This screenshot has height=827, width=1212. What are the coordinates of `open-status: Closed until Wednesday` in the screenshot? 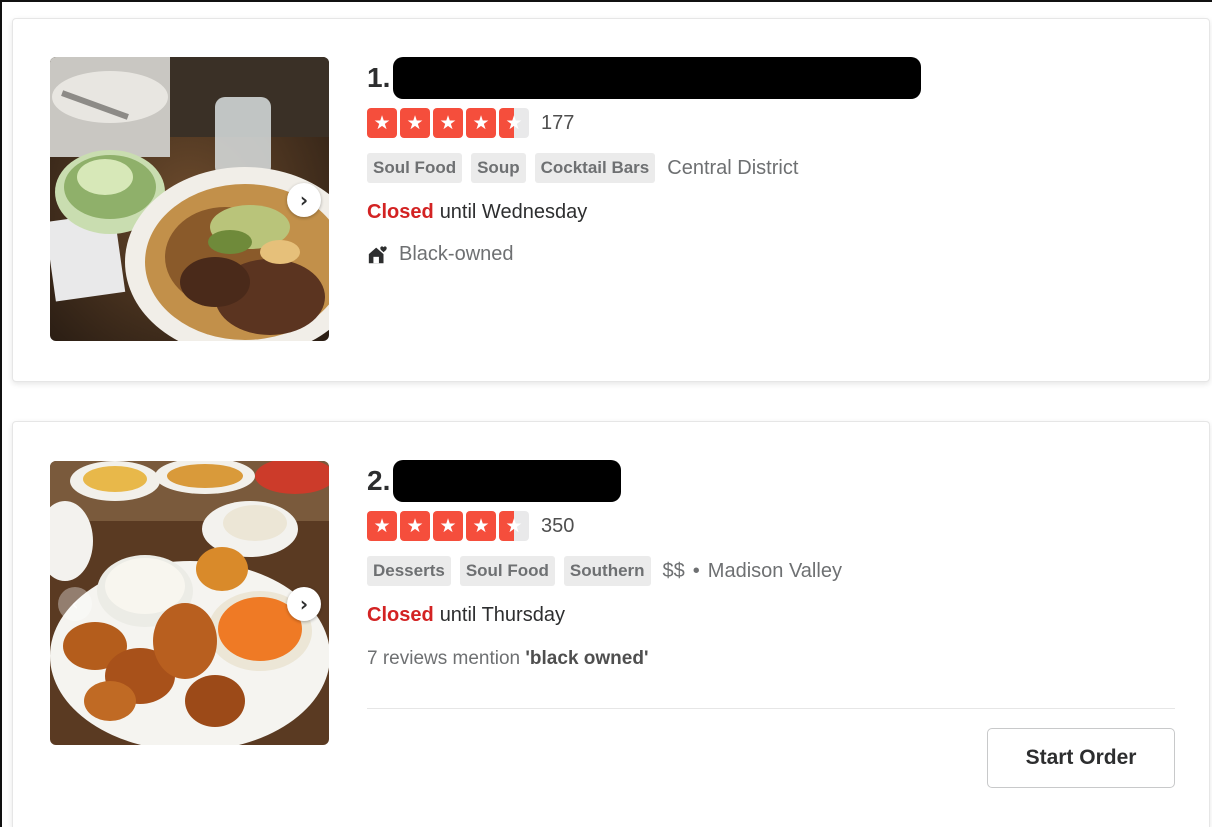 It's located at (771, 212).